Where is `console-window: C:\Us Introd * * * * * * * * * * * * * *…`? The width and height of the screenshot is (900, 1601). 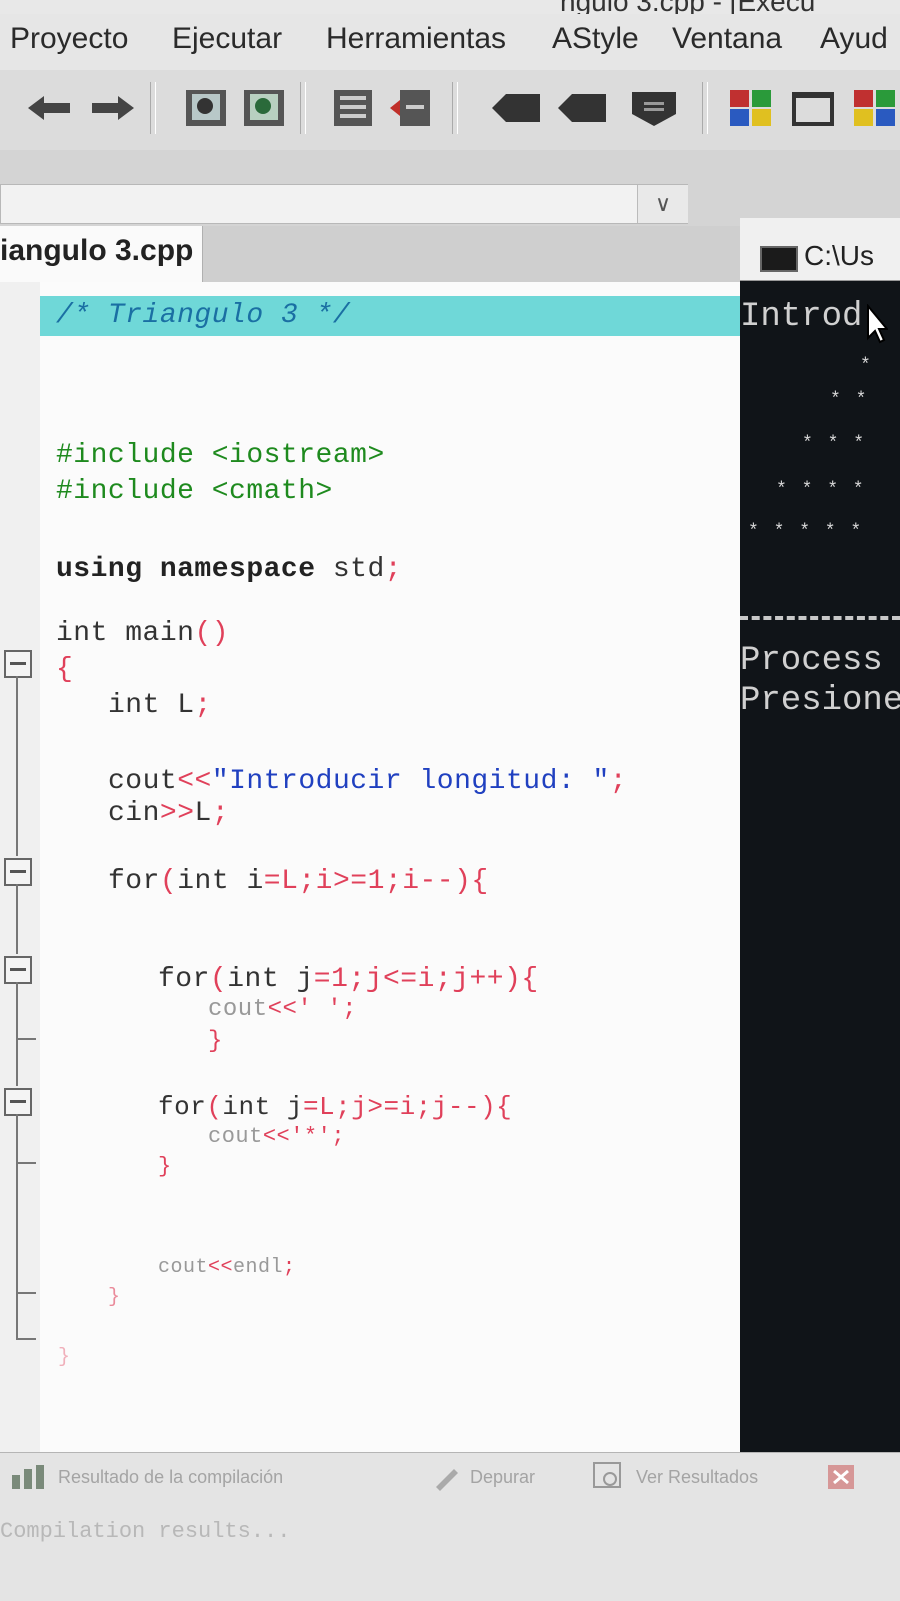 console-window: C:\Us Introd * * * * * * * * * * * * * *… is located at coordinates (820, 836).